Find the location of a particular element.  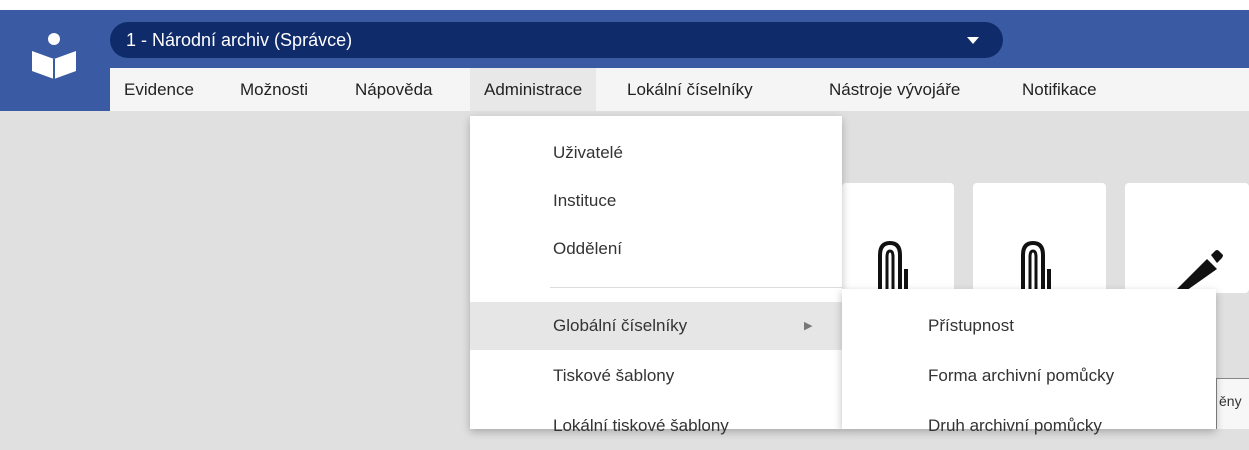

dropdown-item-instituce: Instituce is located at coordinates (656, 201).